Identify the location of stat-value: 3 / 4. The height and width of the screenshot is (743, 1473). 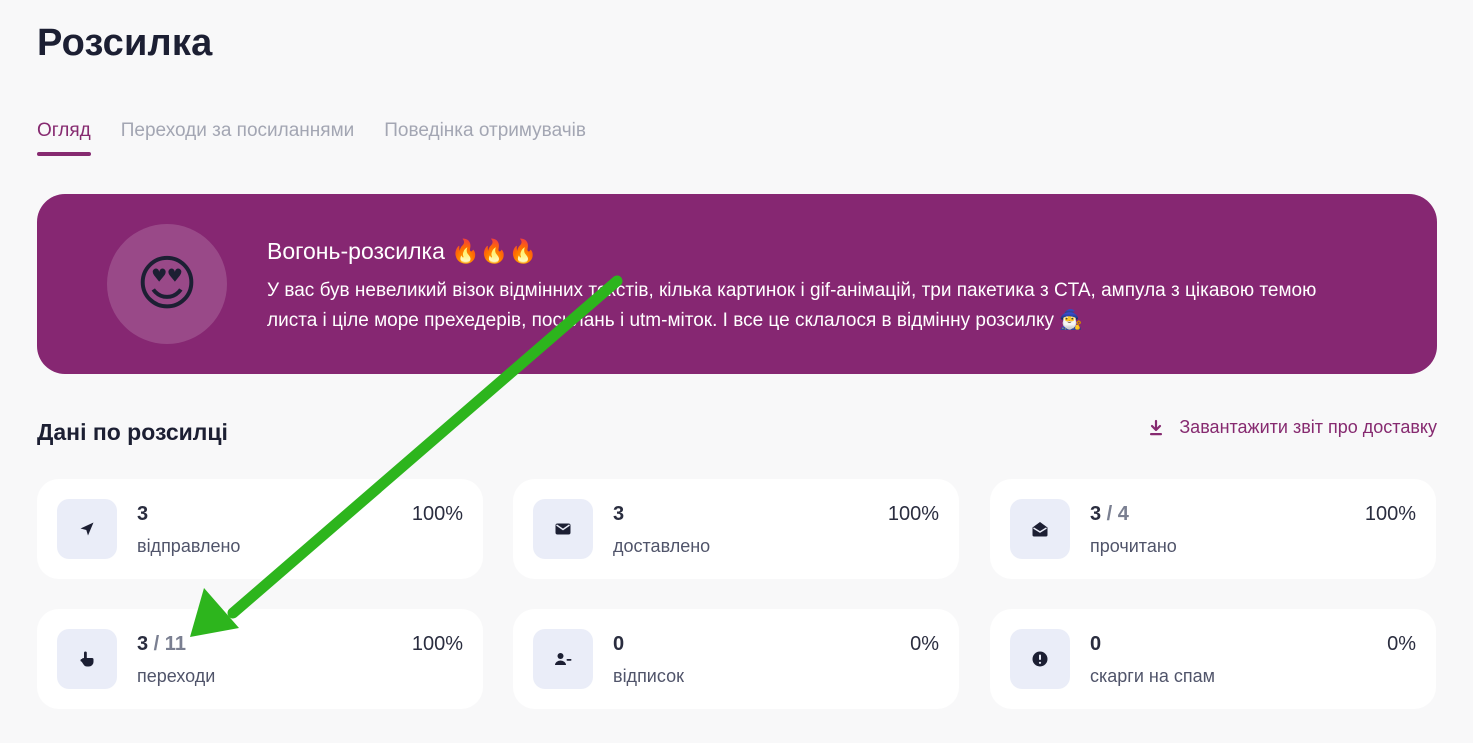
(1109, 514).